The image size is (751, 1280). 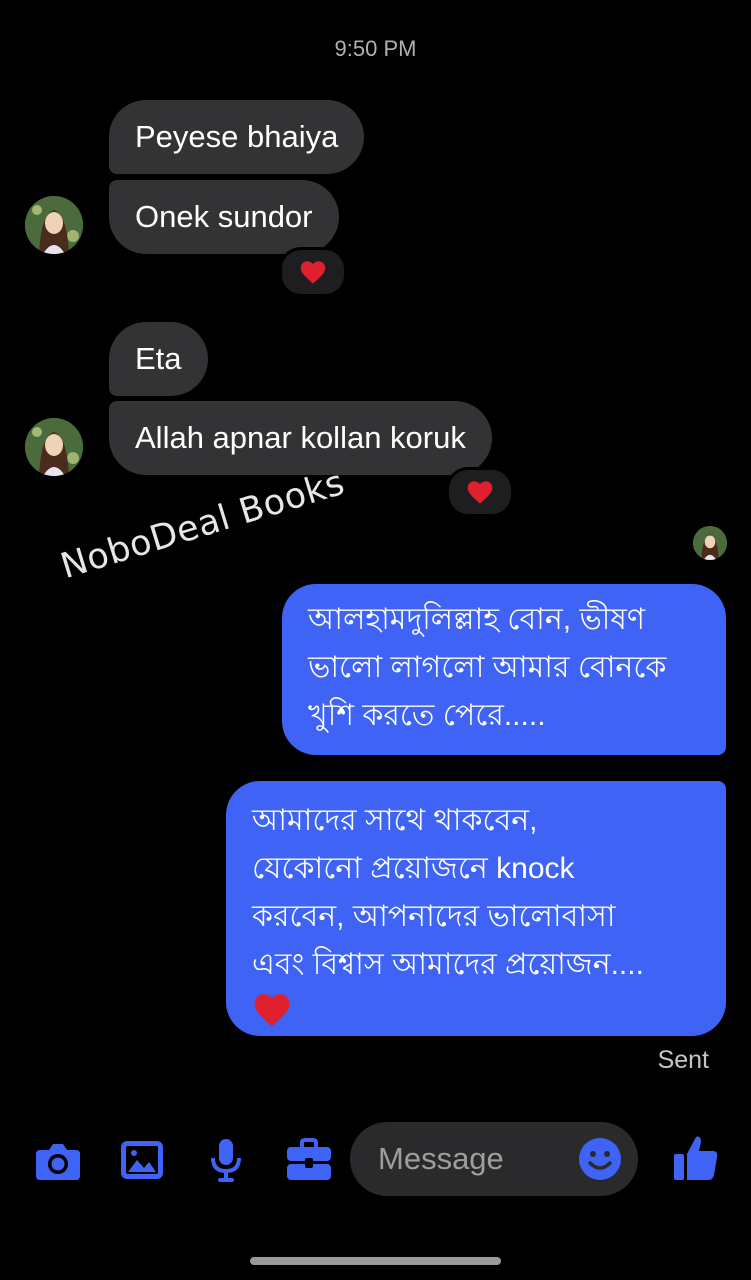 I want to click on message-composer, so click(x=494, y=1159).